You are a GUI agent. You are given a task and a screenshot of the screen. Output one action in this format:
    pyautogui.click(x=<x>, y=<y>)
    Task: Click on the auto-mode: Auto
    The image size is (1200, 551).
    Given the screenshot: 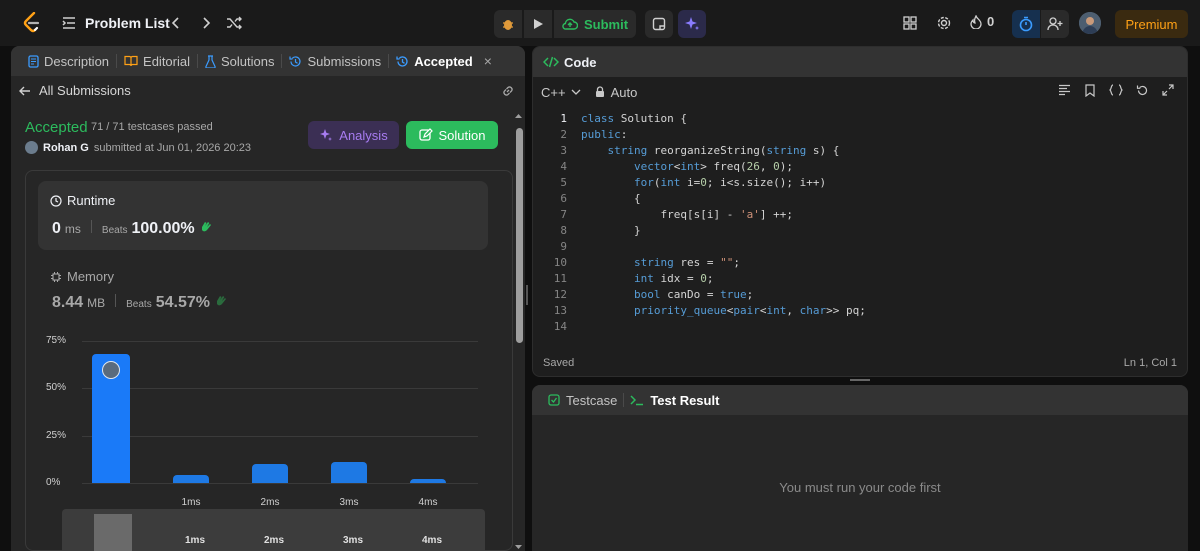 What is the action you would take?
    pyautogui.click(x=616, y=92)
    